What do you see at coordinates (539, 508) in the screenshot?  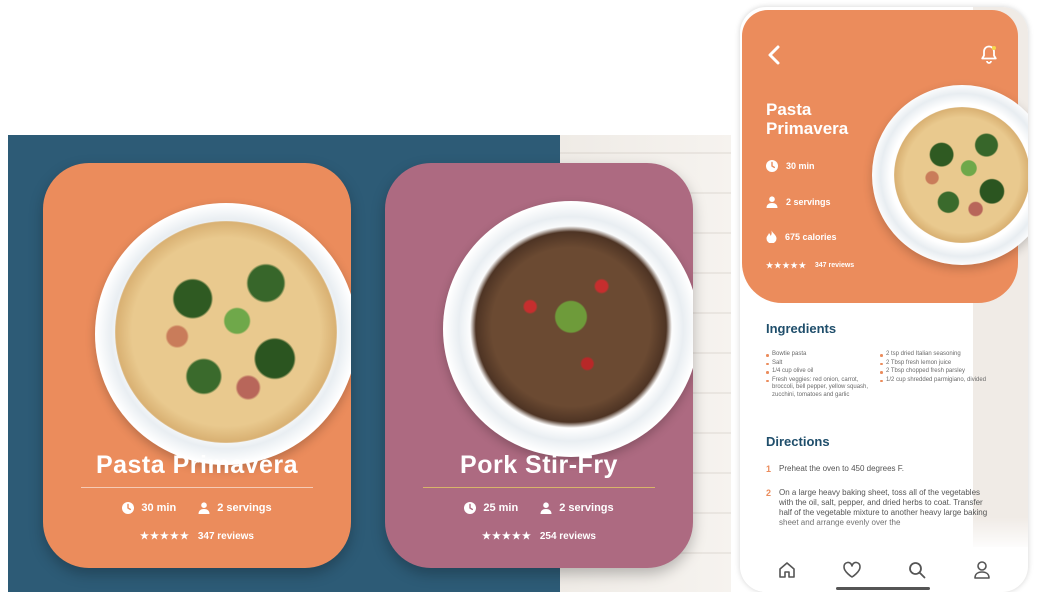 I see `card-meta: 25 min 2 servings` at bounding box center [539, 508].